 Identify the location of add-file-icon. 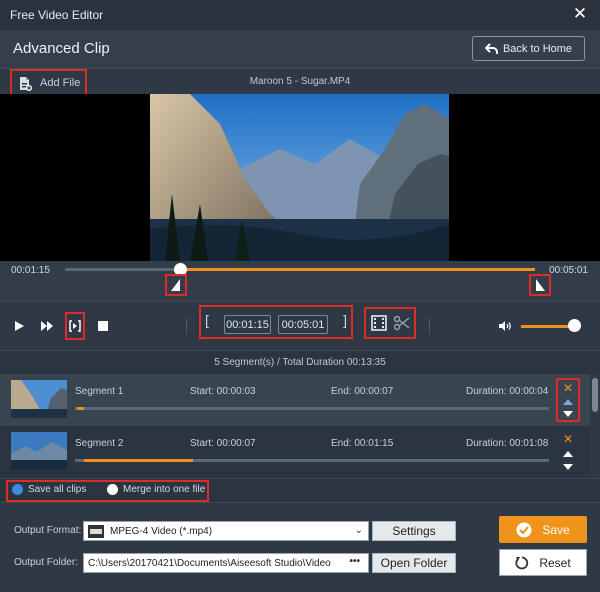
(26, 83).